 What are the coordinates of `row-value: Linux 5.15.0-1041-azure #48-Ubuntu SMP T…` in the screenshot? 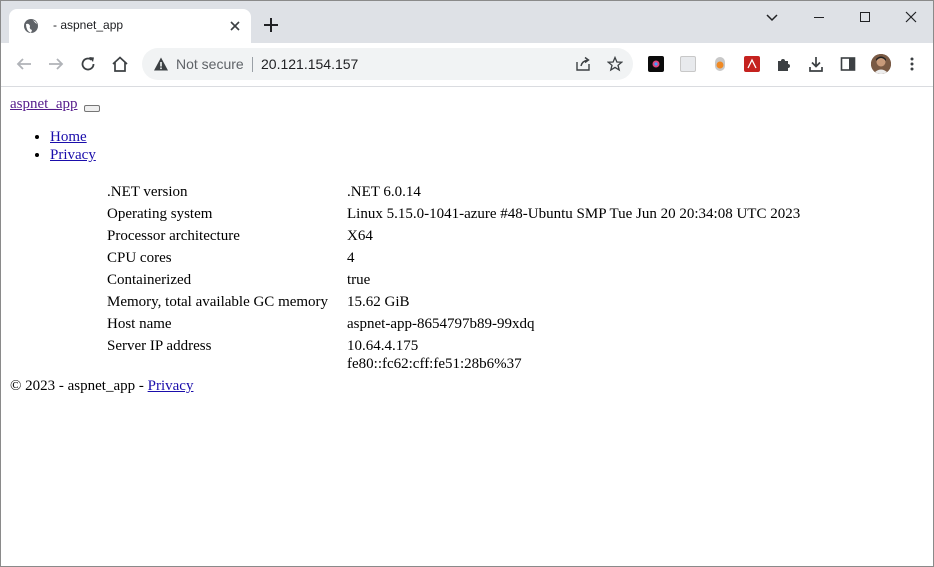 It's located at (574, 214).